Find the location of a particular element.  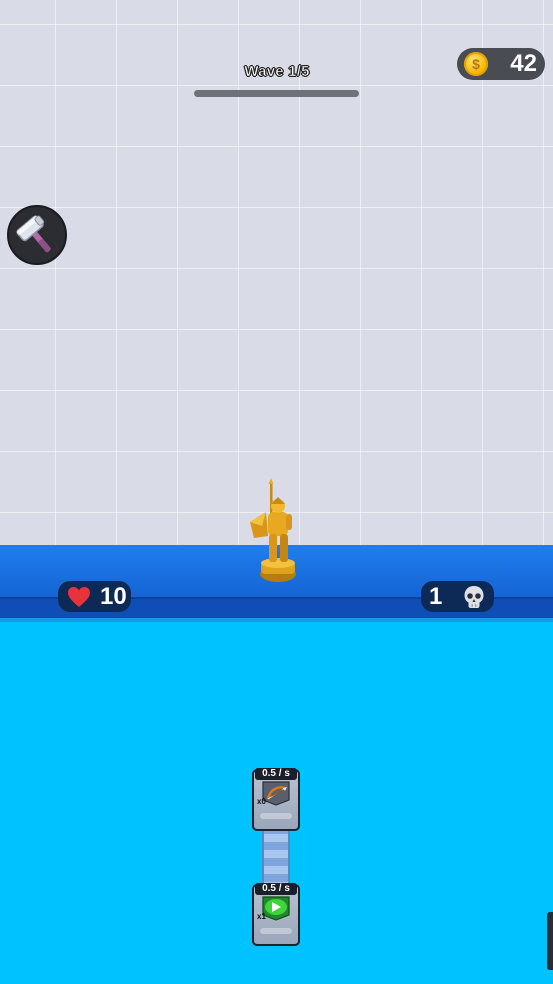

tower-connector is located at coordinates (276, 857).